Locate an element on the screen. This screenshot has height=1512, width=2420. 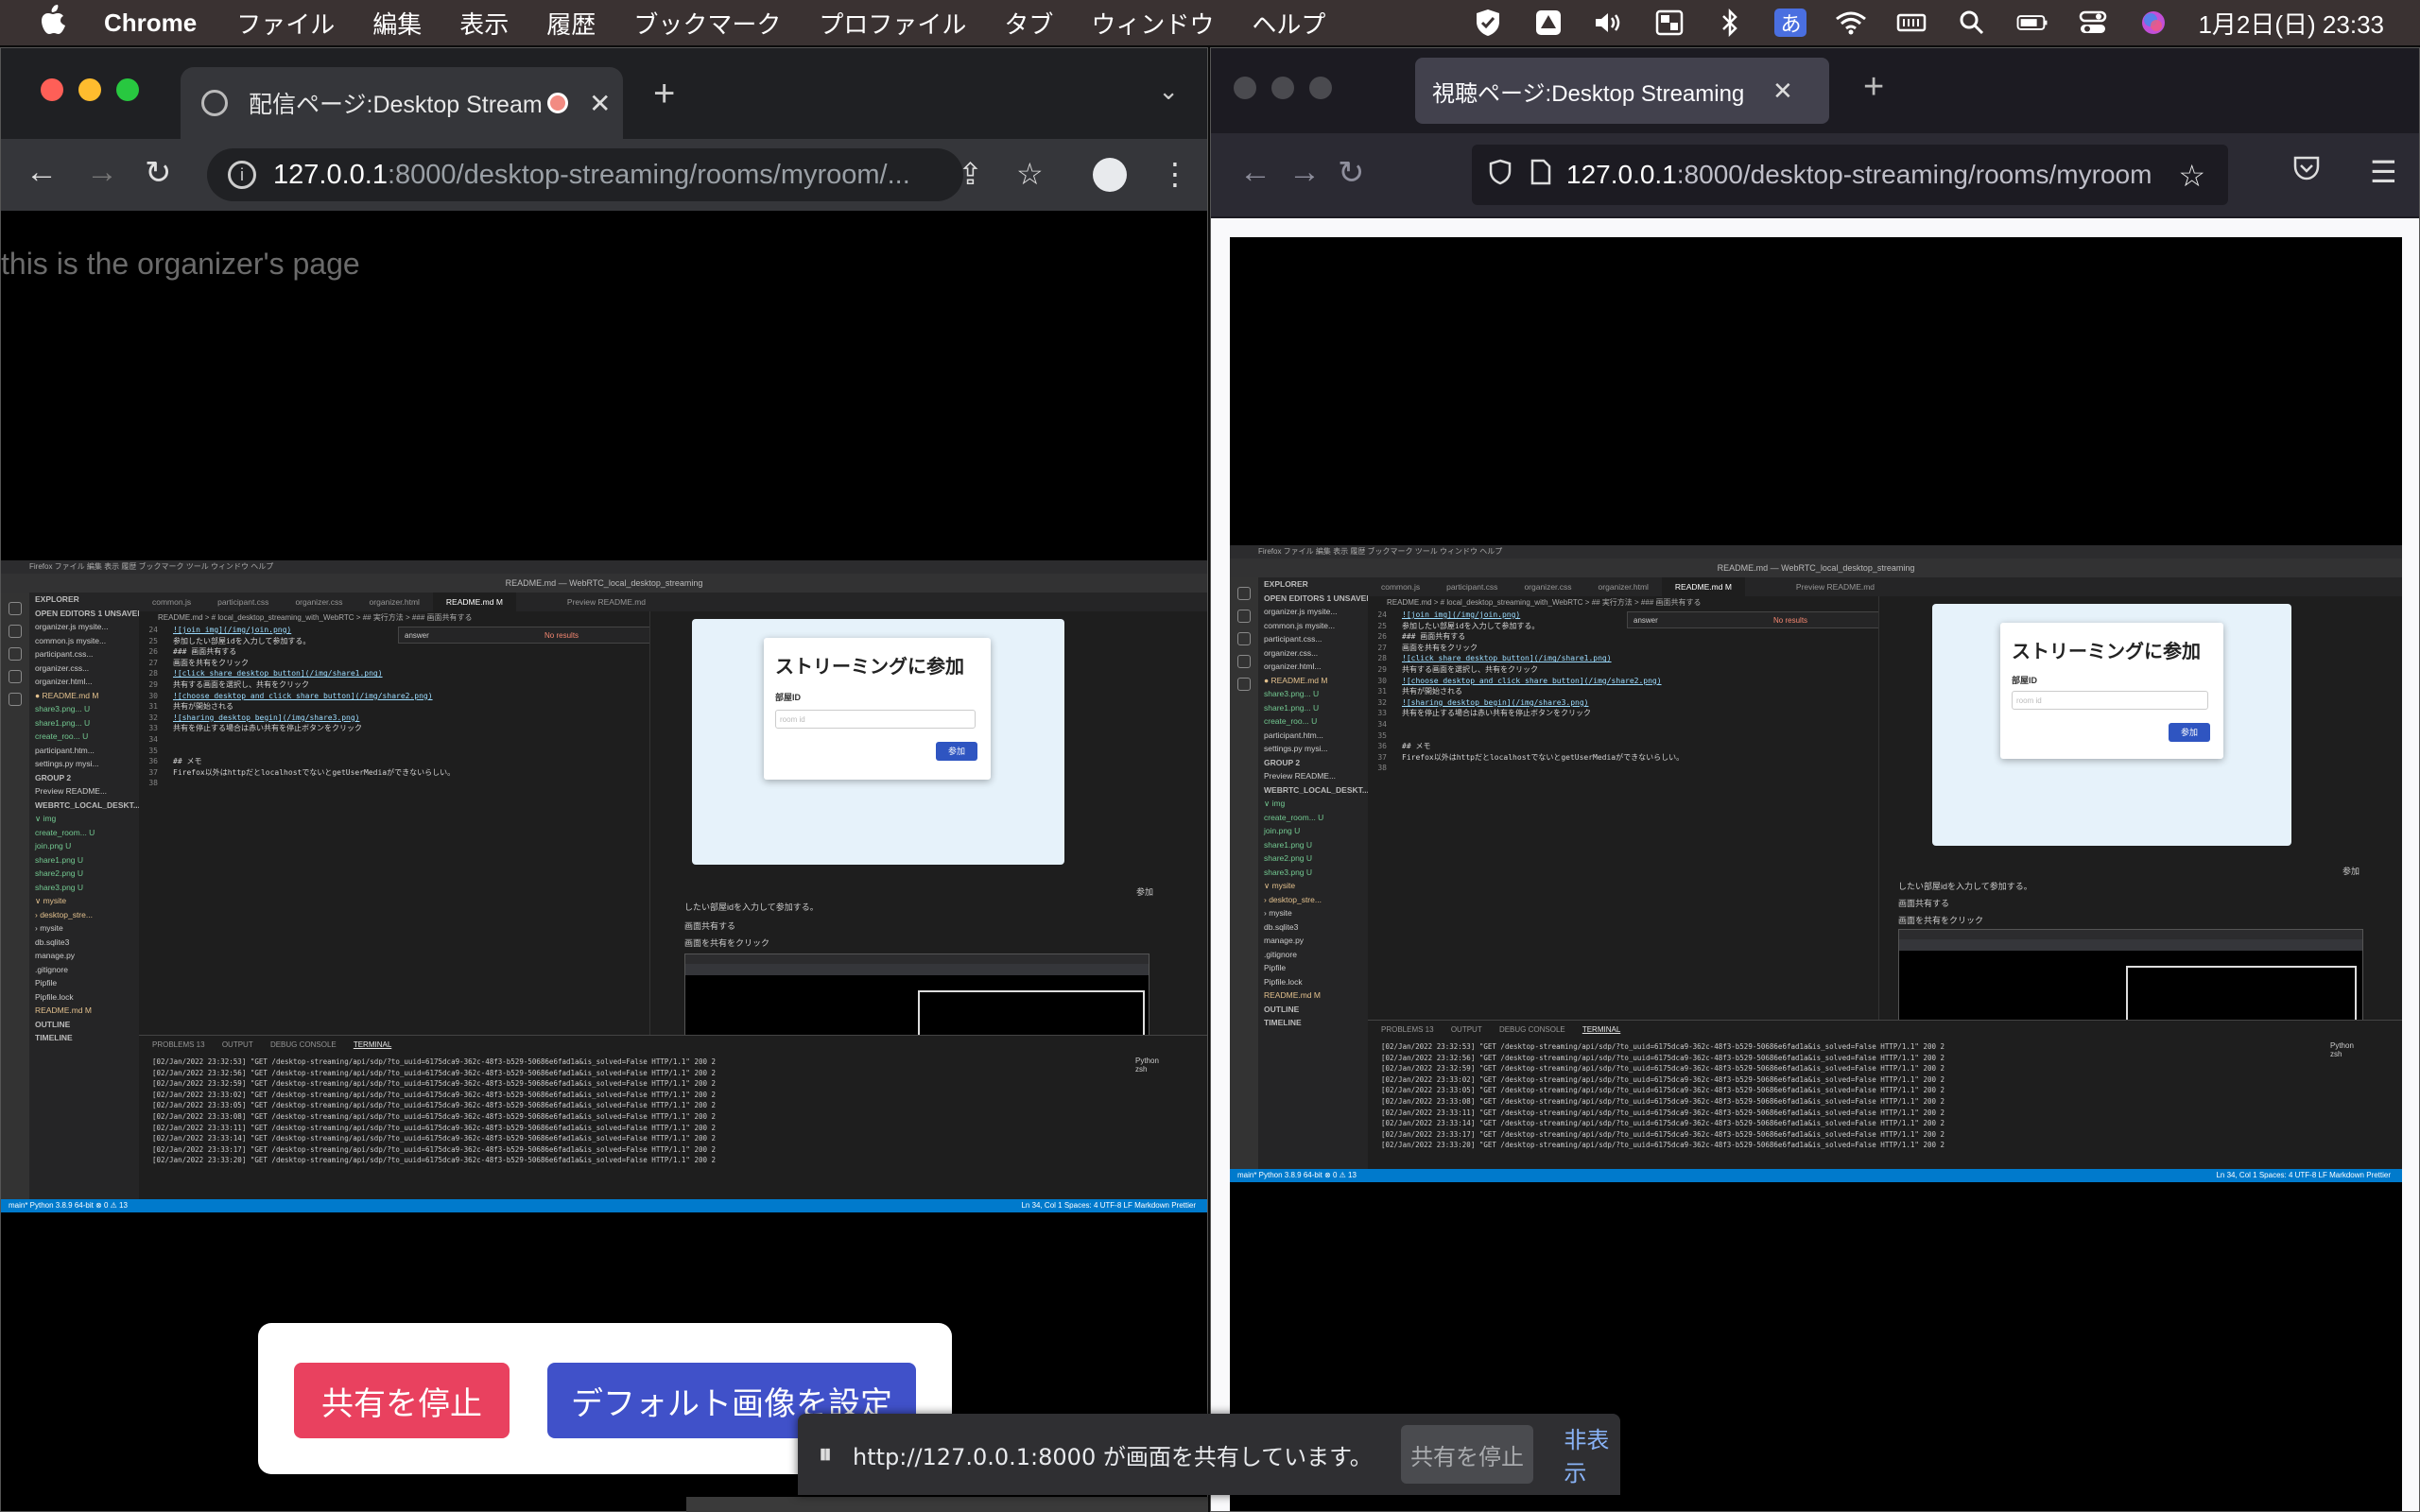
pause-grip-icon: ⏸ is located at coordinates (825, 1454).